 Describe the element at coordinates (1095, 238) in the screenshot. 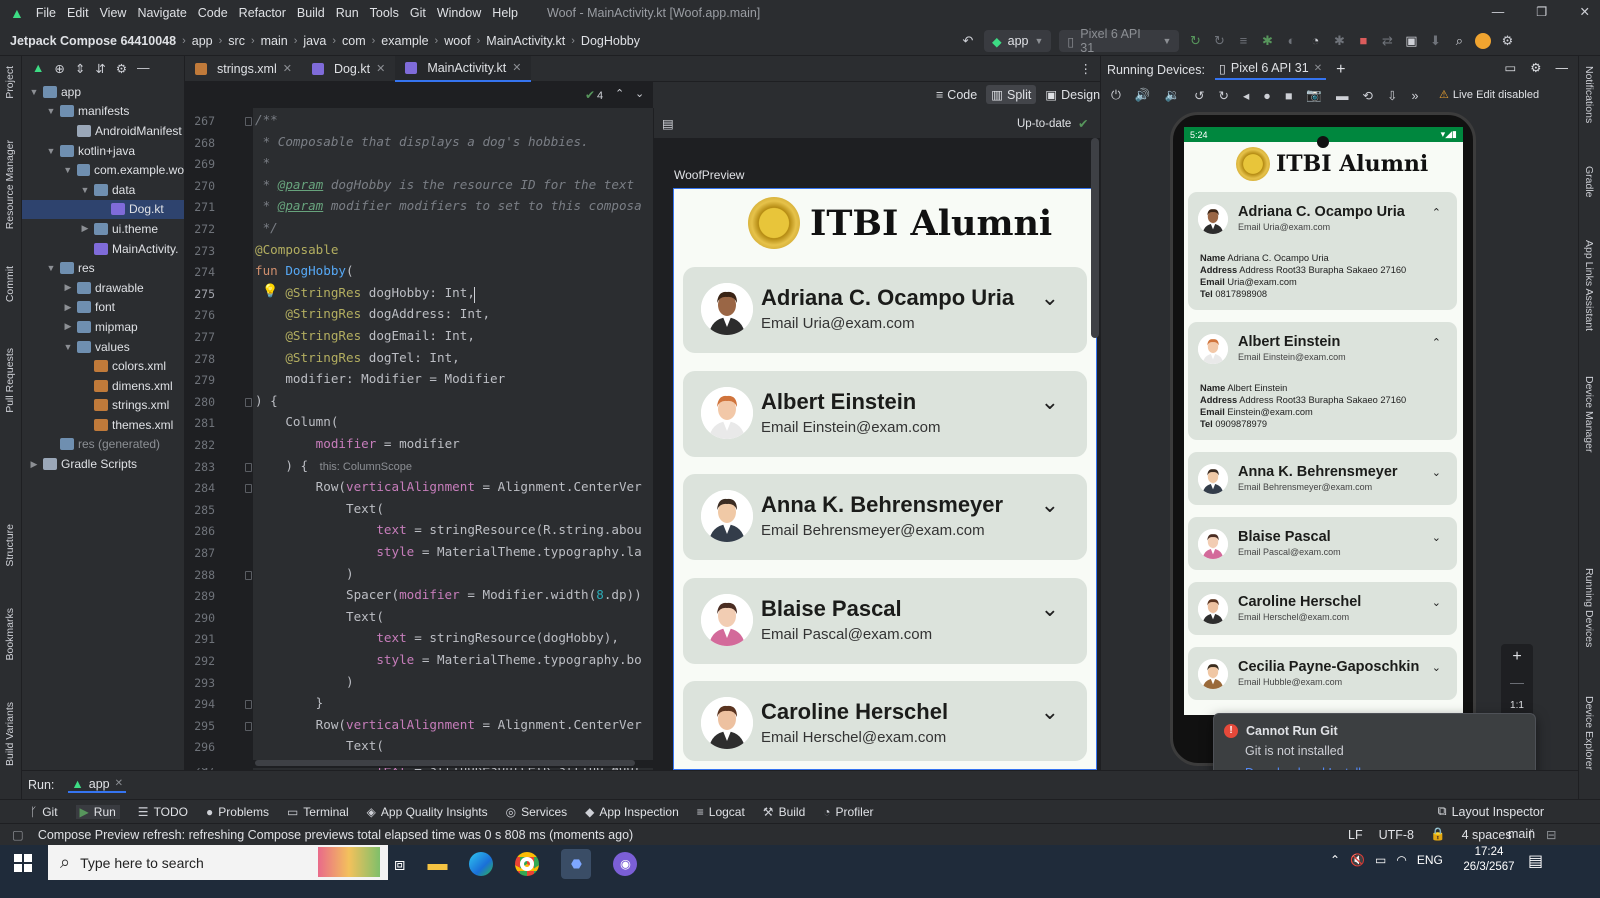

I see `preview-vscroll` at that location.